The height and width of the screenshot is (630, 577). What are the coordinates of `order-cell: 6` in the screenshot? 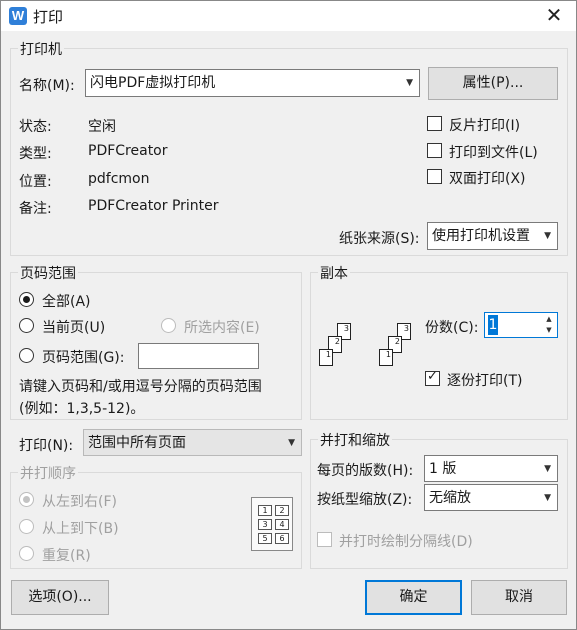 It's located at (282, 538).